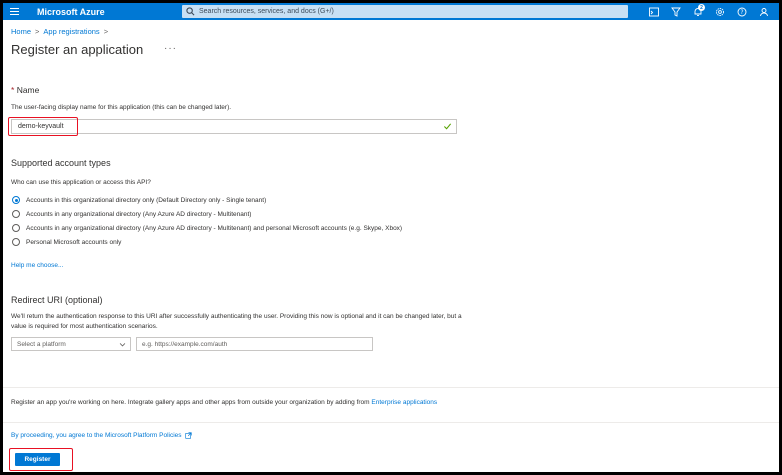 This screenshot has width=782, height=475. Describe the element at coordinates (28, 90) in the screenshot. I see `name-label-text: Name` at that location.